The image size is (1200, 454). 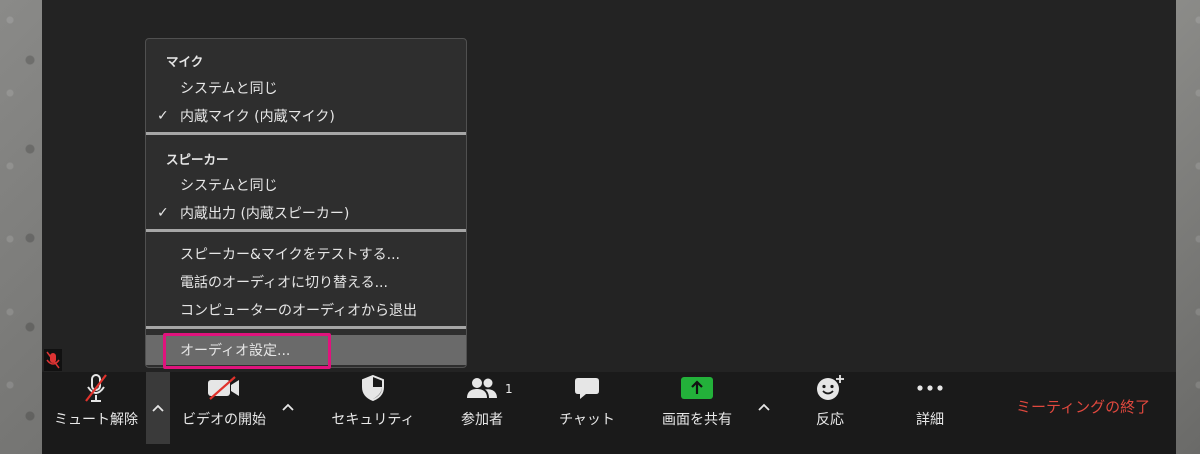 I want to click on mic-option-builtin: ✓ 内蔵マイク (内蔵マイク), so click(x=306, y=116).